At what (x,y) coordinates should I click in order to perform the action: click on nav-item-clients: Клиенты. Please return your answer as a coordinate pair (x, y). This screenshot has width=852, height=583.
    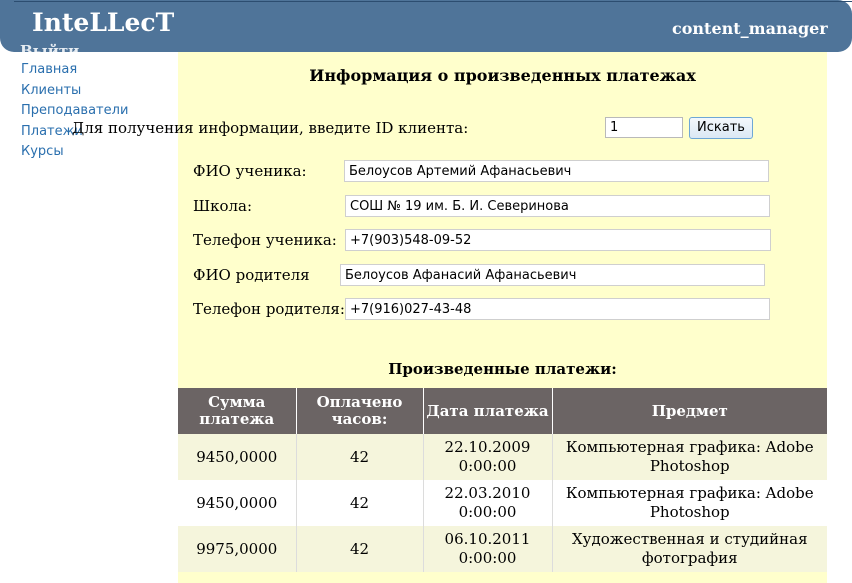
    Looking at the image, I should click on (74, 91).